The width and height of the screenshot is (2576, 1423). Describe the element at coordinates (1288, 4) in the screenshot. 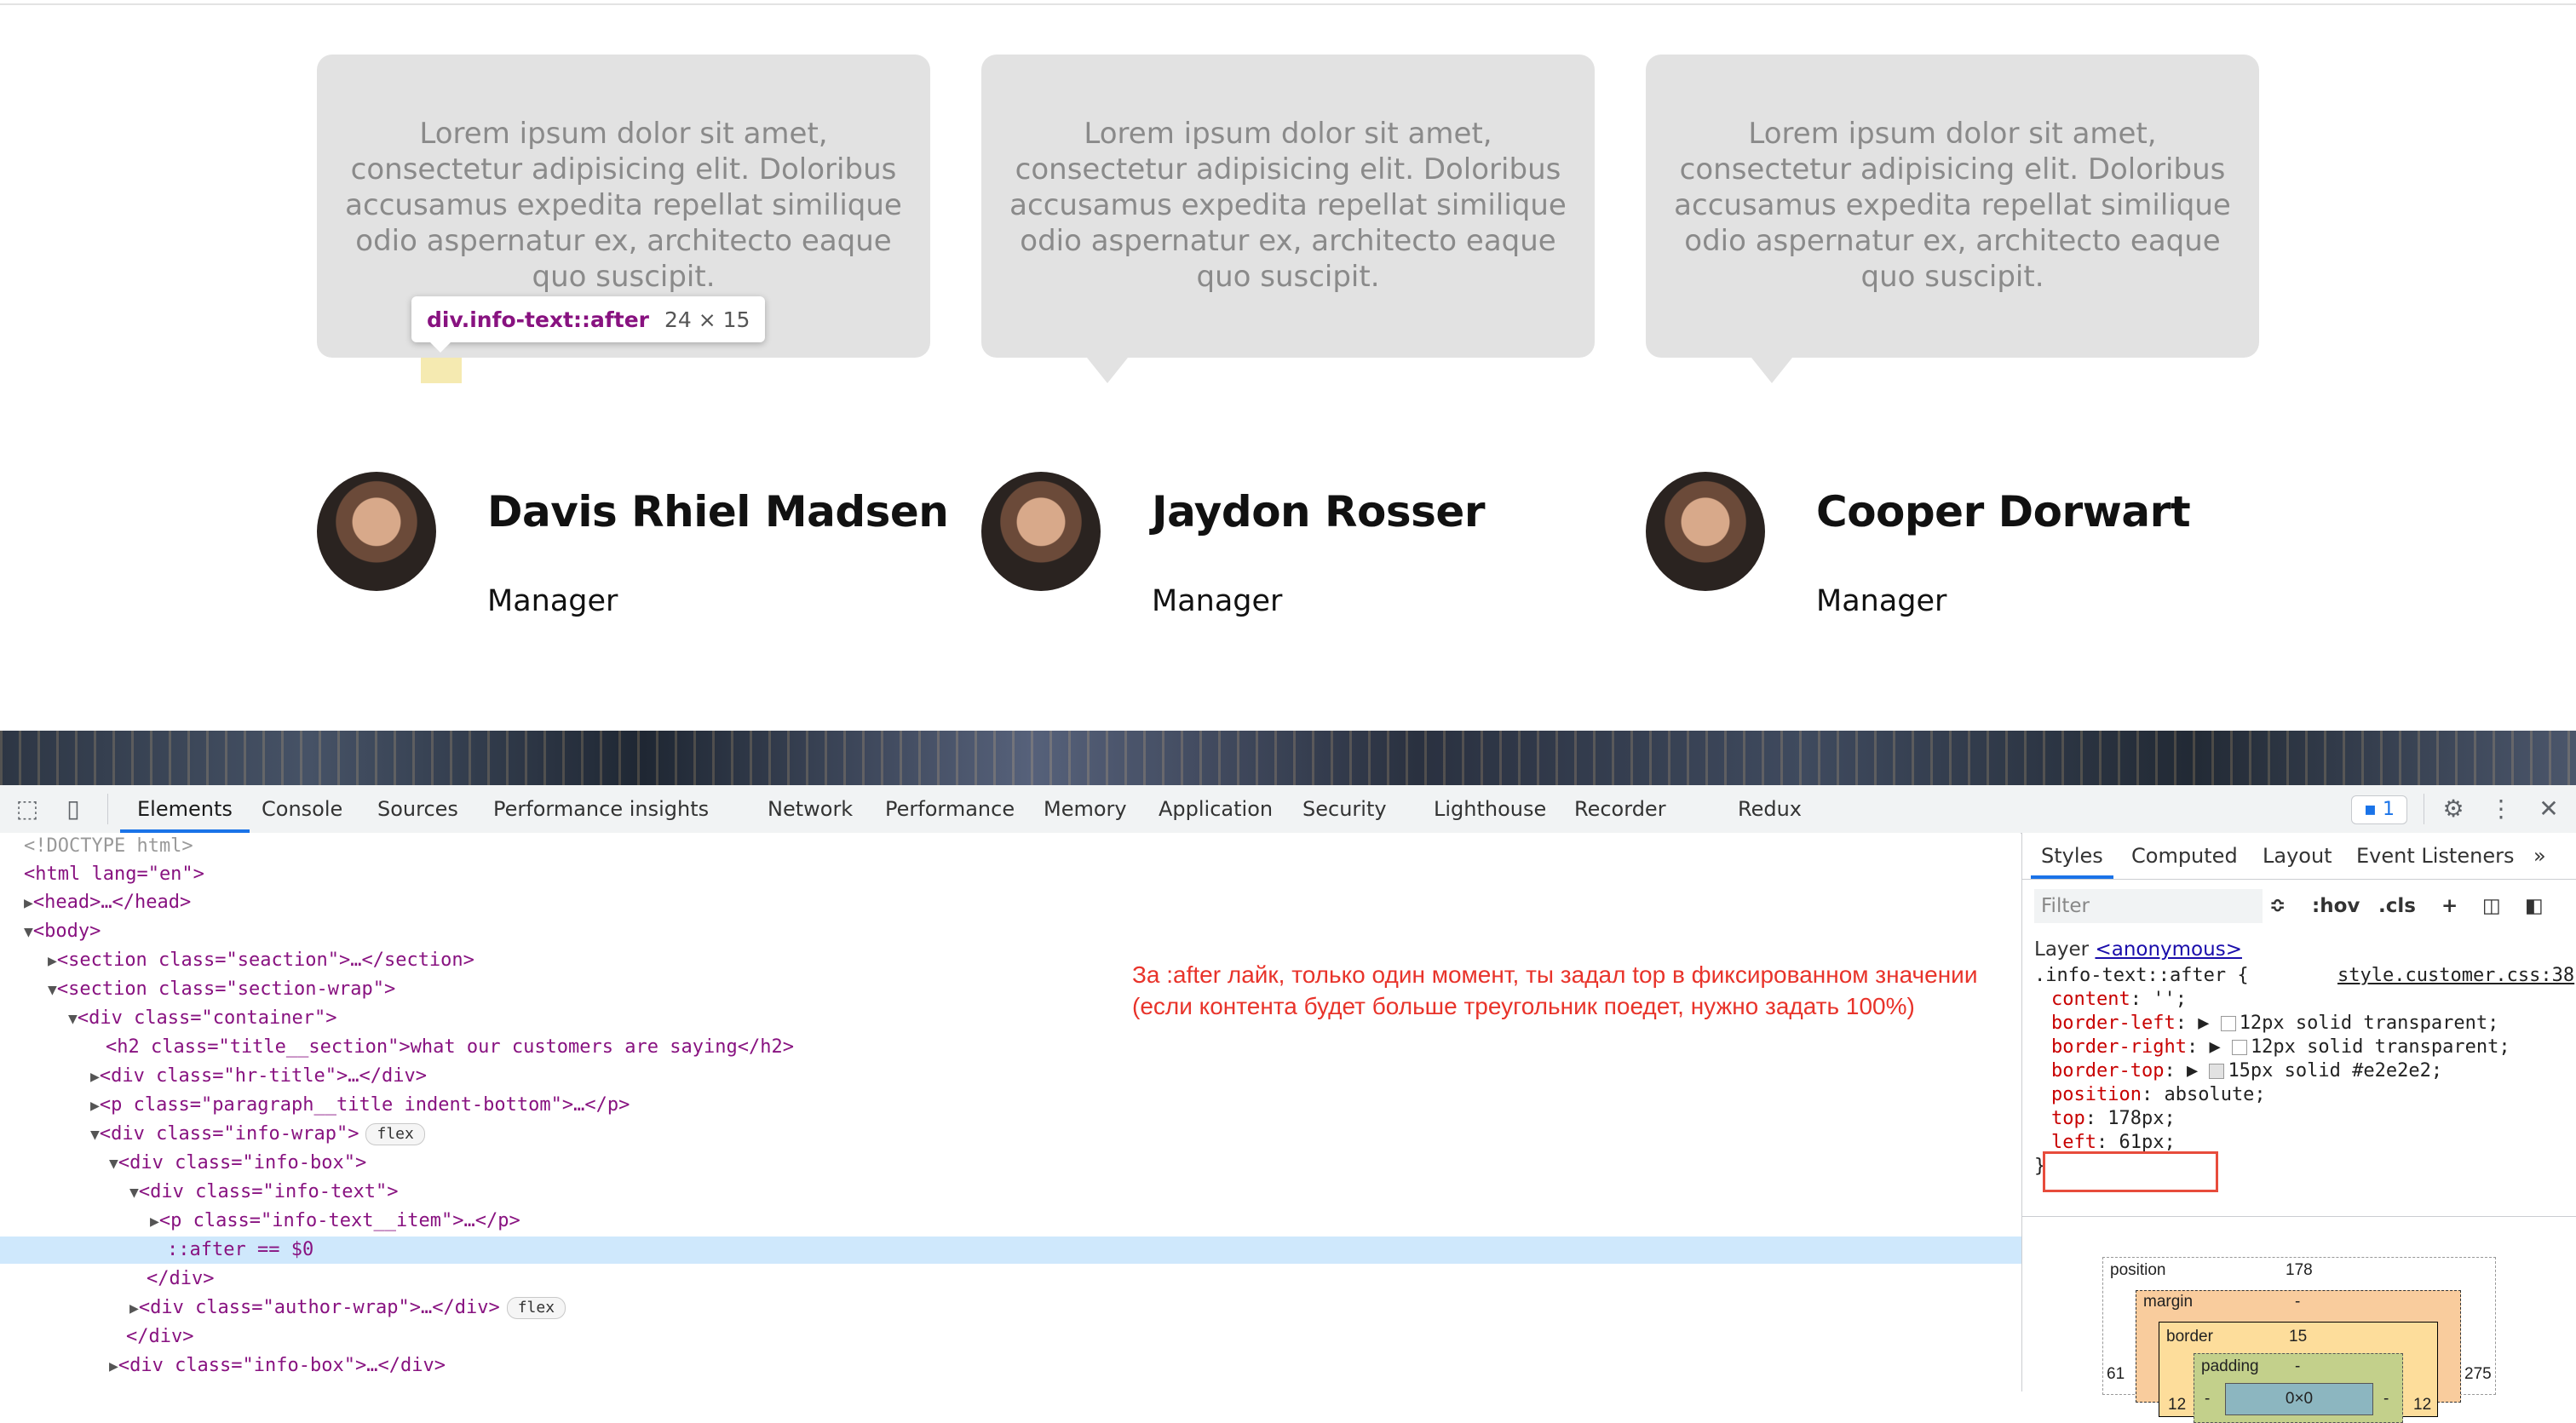

I see `top-divider` at that location.